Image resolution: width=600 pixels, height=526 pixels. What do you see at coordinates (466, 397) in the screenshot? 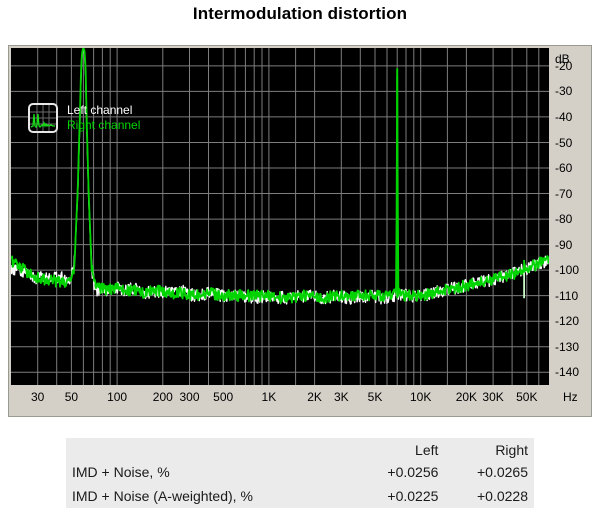
I see `x-axis-tick-20K: 20K` at bounding box center [466, 397].